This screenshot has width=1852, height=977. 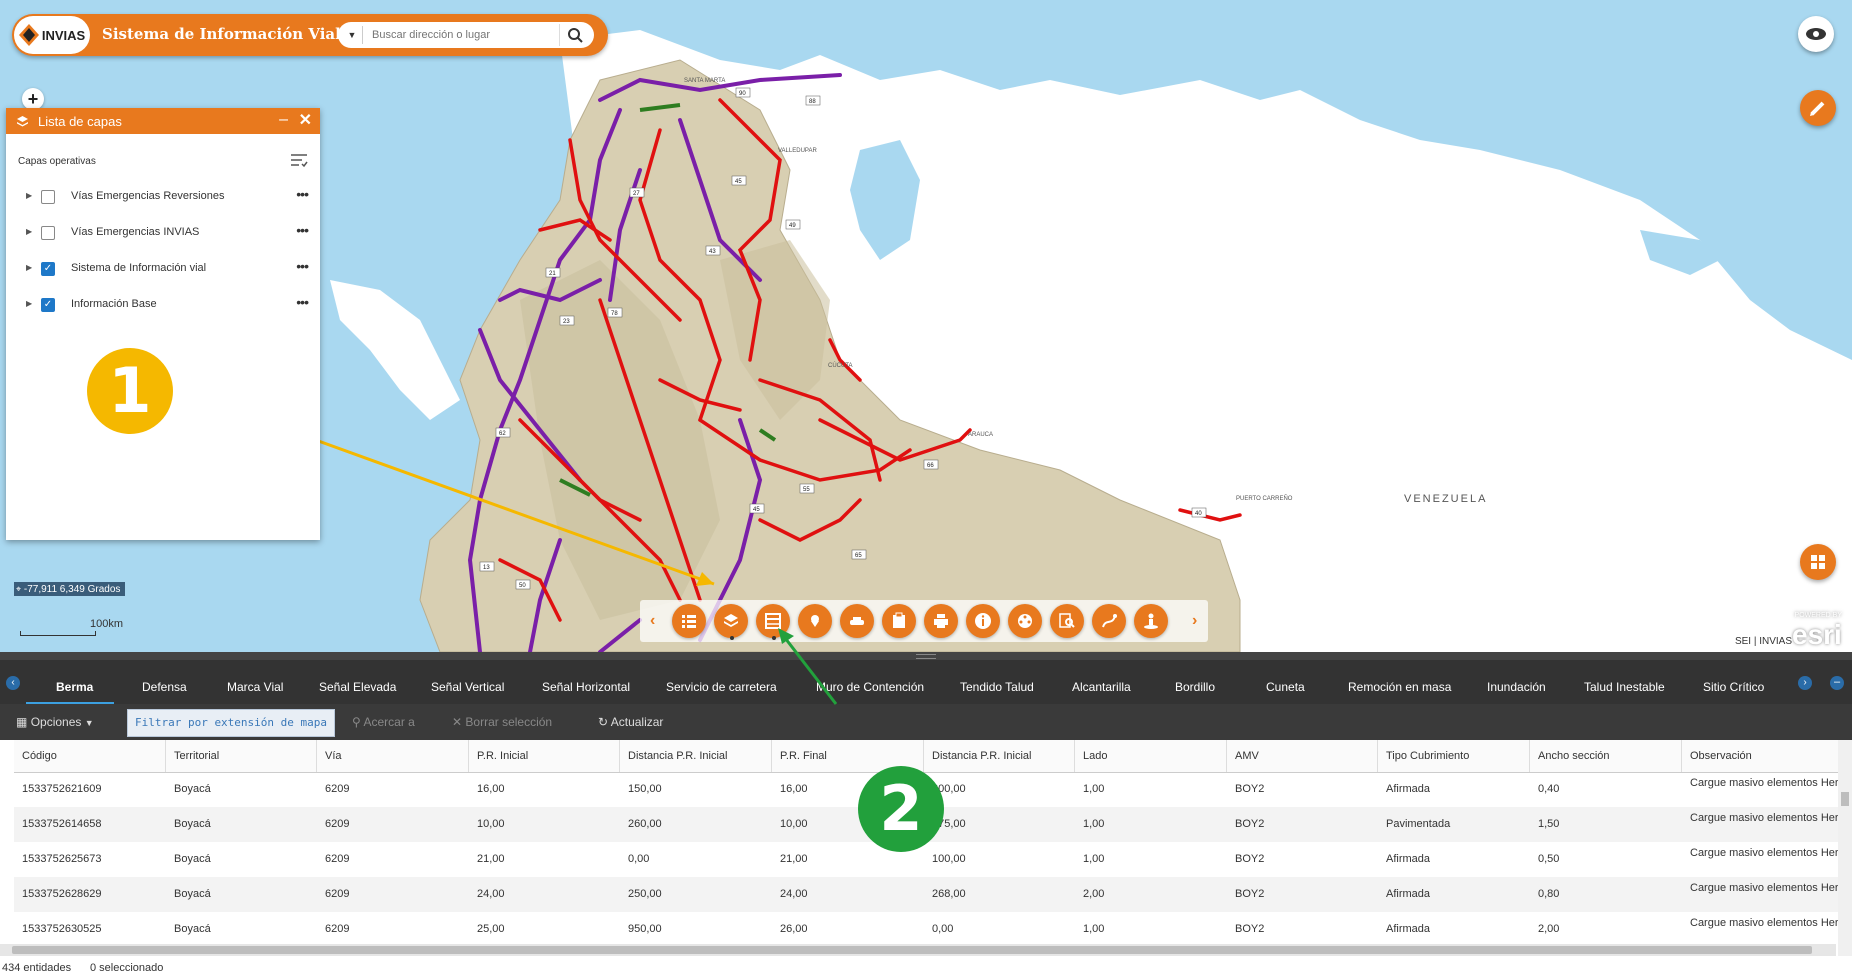 I want to click on film-tool, so click(x=1025, y=621).